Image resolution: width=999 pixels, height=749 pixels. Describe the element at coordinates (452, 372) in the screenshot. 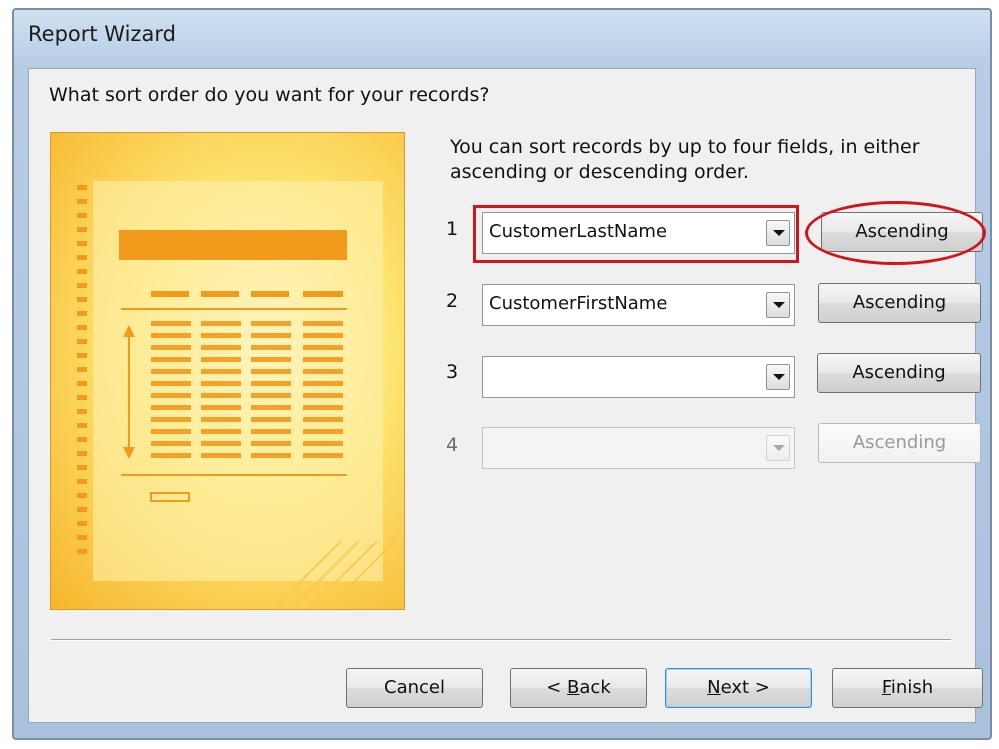

I see `sort-row-3-number: 3` at that location.